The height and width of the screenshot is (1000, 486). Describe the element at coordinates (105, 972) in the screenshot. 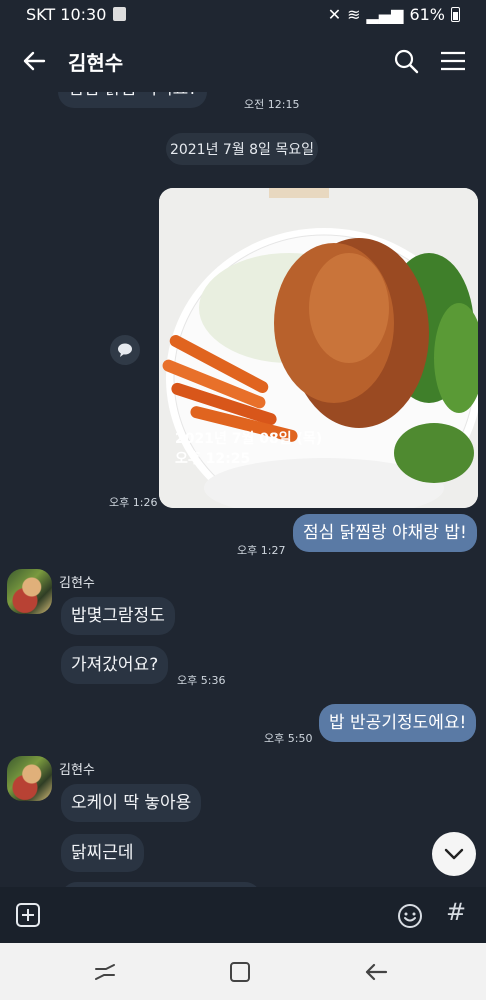

I see `recent-apps-icon` at that location.